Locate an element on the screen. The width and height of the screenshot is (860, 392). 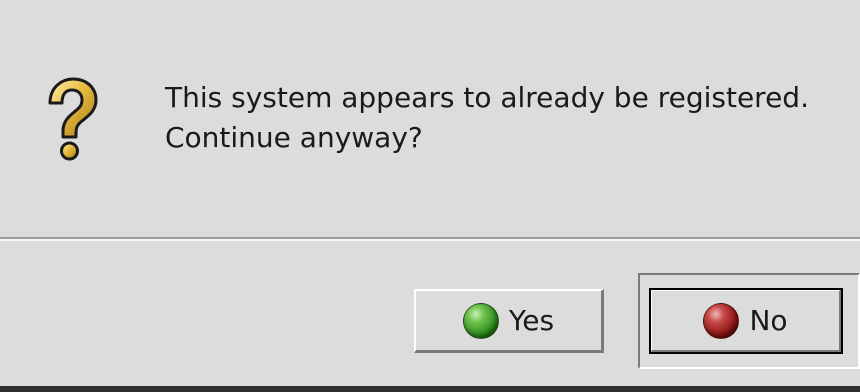
no-button-label: No is located at coordinates (768, 320).